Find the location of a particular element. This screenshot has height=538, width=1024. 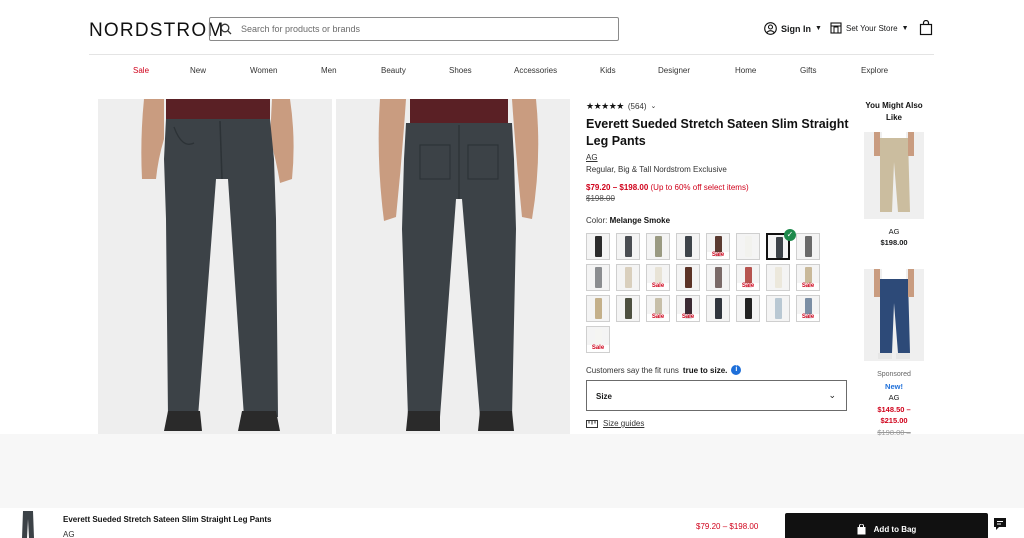

recommendation-2-info: Sponsored New! AG $148.50 – $215.00 is located at coordinates (894, 398).